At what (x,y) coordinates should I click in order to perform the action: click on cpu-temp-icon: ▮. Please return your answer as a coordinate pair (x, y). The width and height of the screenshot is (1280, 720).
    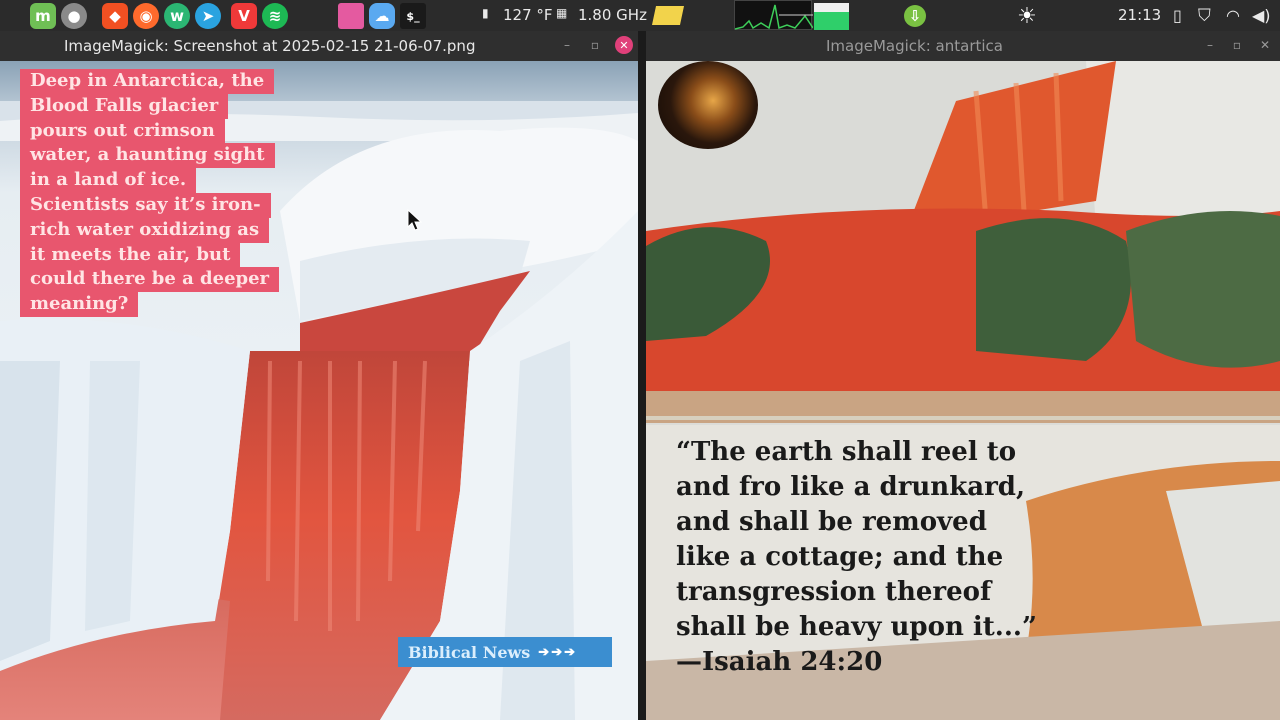
    Looking at the image, I should click on (485, 13).